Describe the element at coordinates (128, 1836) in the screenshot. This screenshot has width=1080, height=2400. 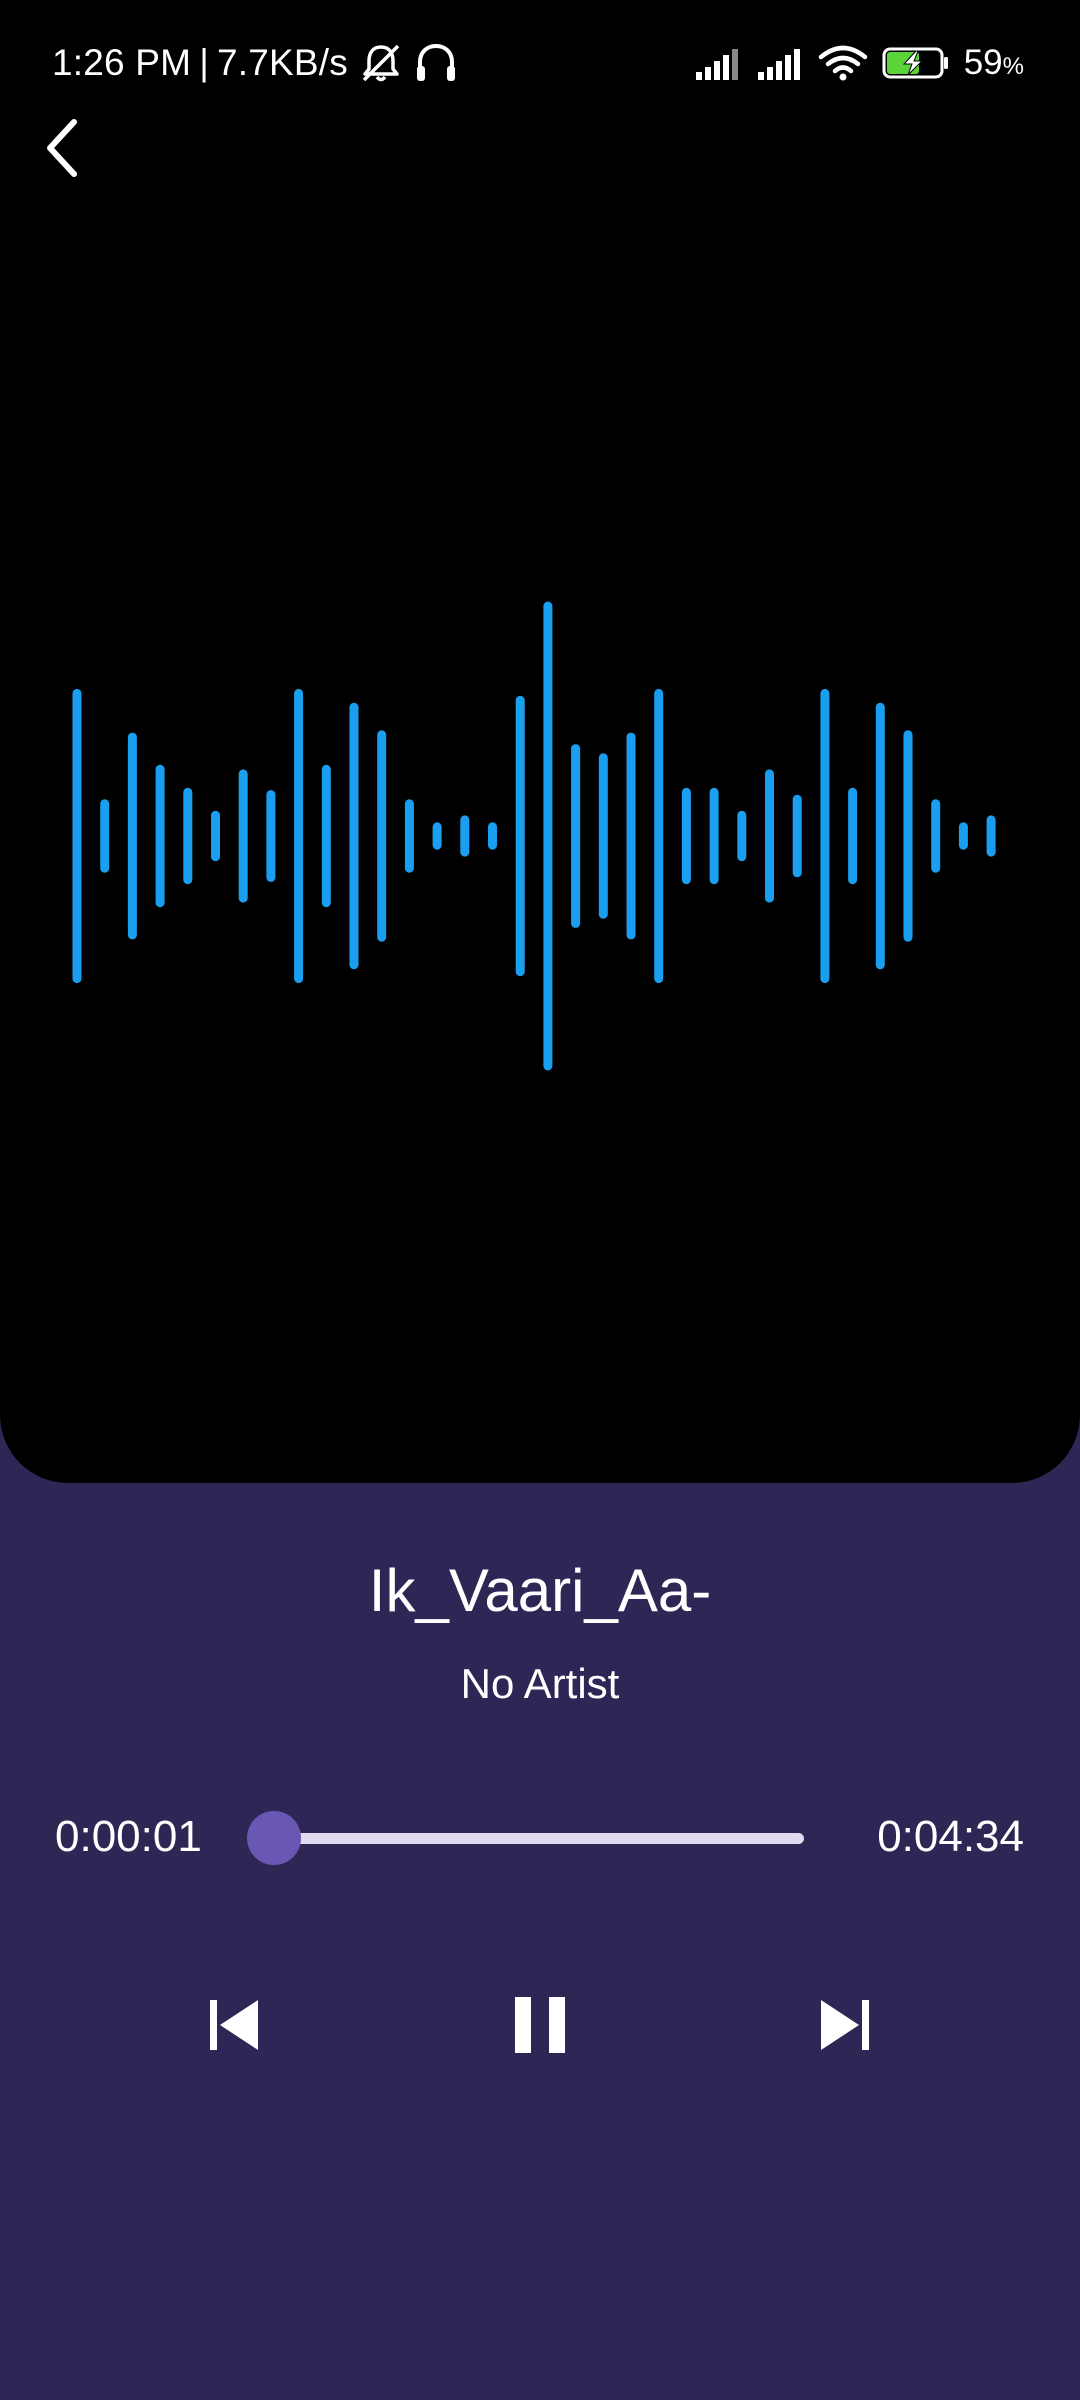
I see `current-time: 0:00:01` at that location.